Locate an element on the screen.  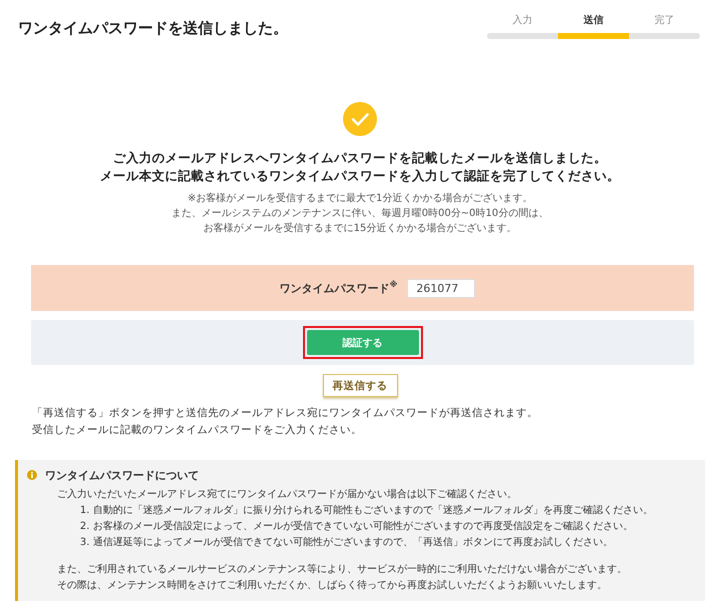
step-label: 送信 is located at coordinates (594, 21).